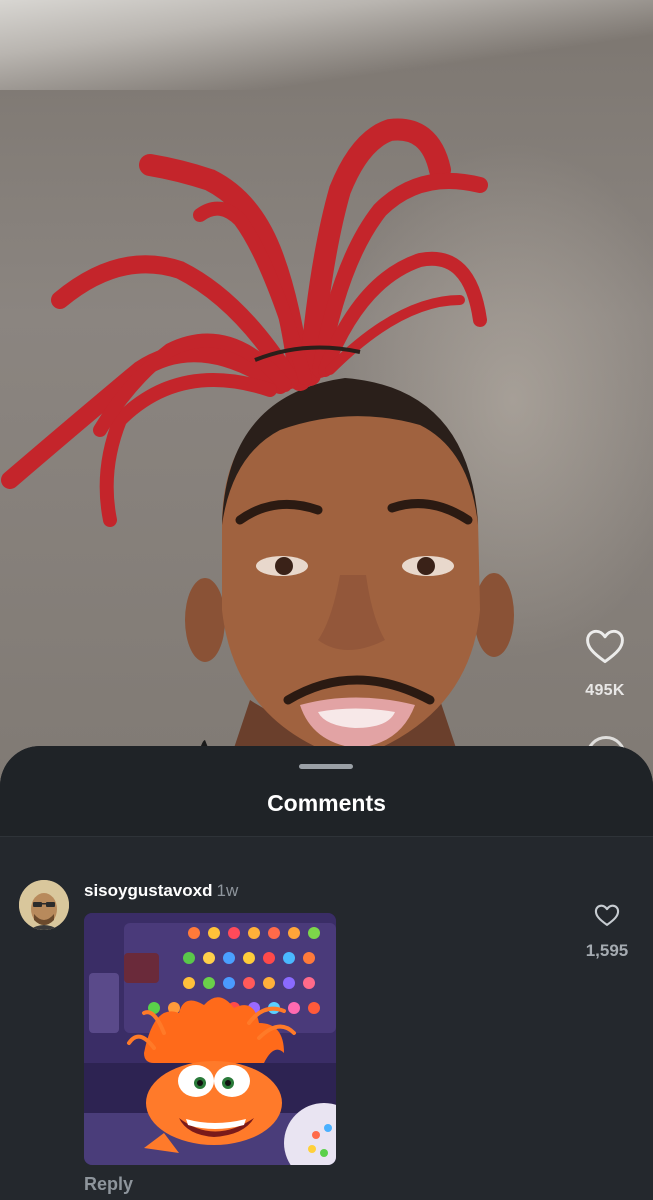  I want to click on comment-meta: sisoygustavoxd 1w, so click(161, 891).